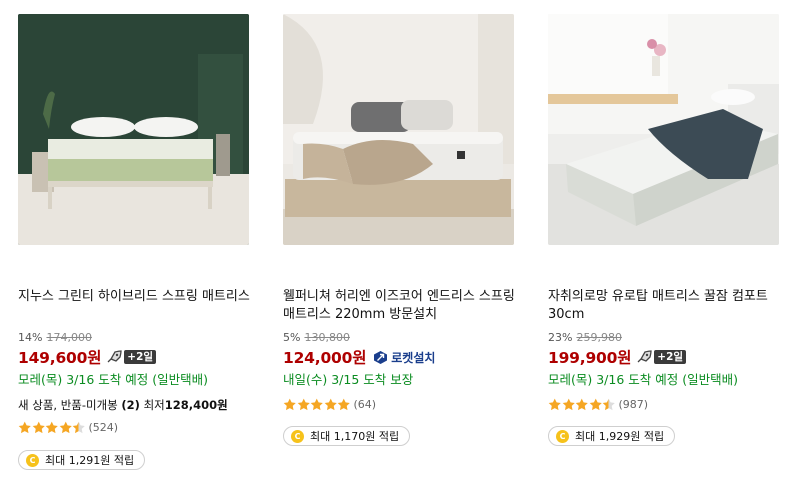  Describe the element at coordinates (130, 405) in the screenshot. I see `used-offer-count: (2)` at that location.